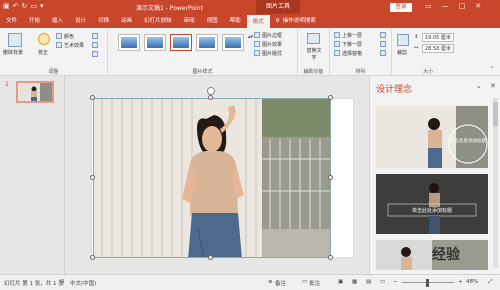 Image resolution: width=500 pixels, height=290 pixels. What do you see at coordinates (478, 6) in the screenshot?
I see `close-icon: ✕` at bounding box center [478, 6].